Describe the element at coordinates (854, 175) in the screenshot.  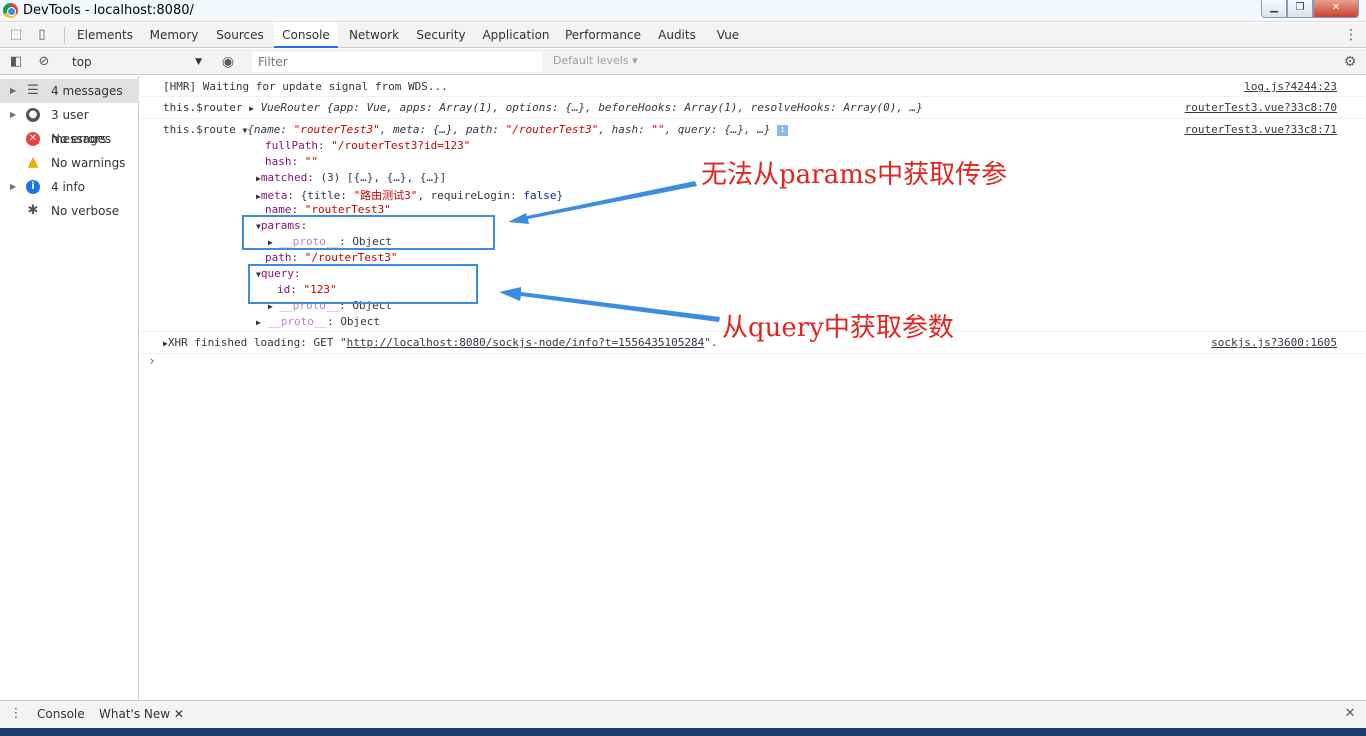
I see `annotation-params: 无法从params中获取传参` at that location.